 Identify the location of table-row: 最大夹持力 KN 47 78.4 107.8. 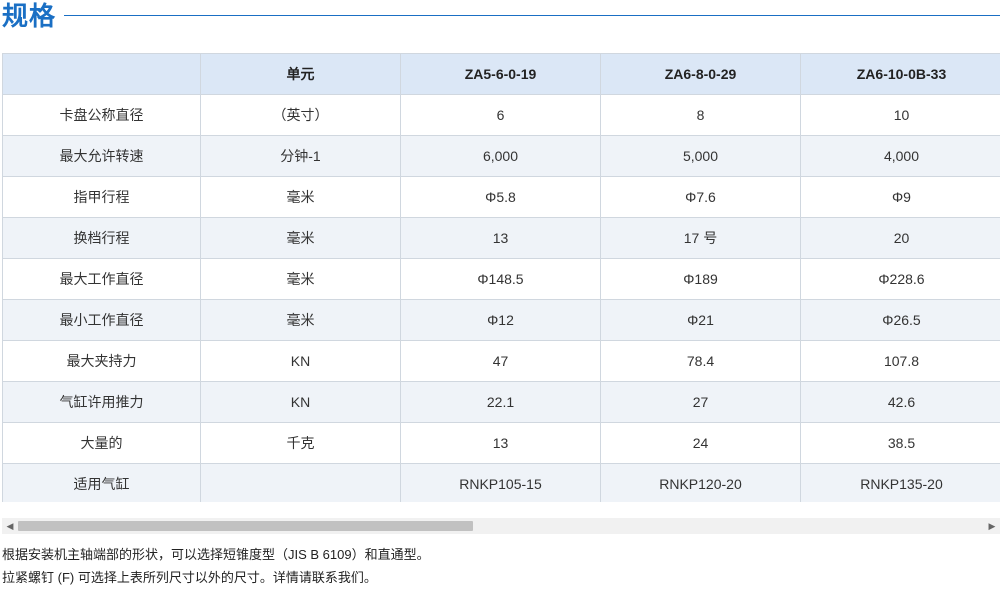
(501, 361).